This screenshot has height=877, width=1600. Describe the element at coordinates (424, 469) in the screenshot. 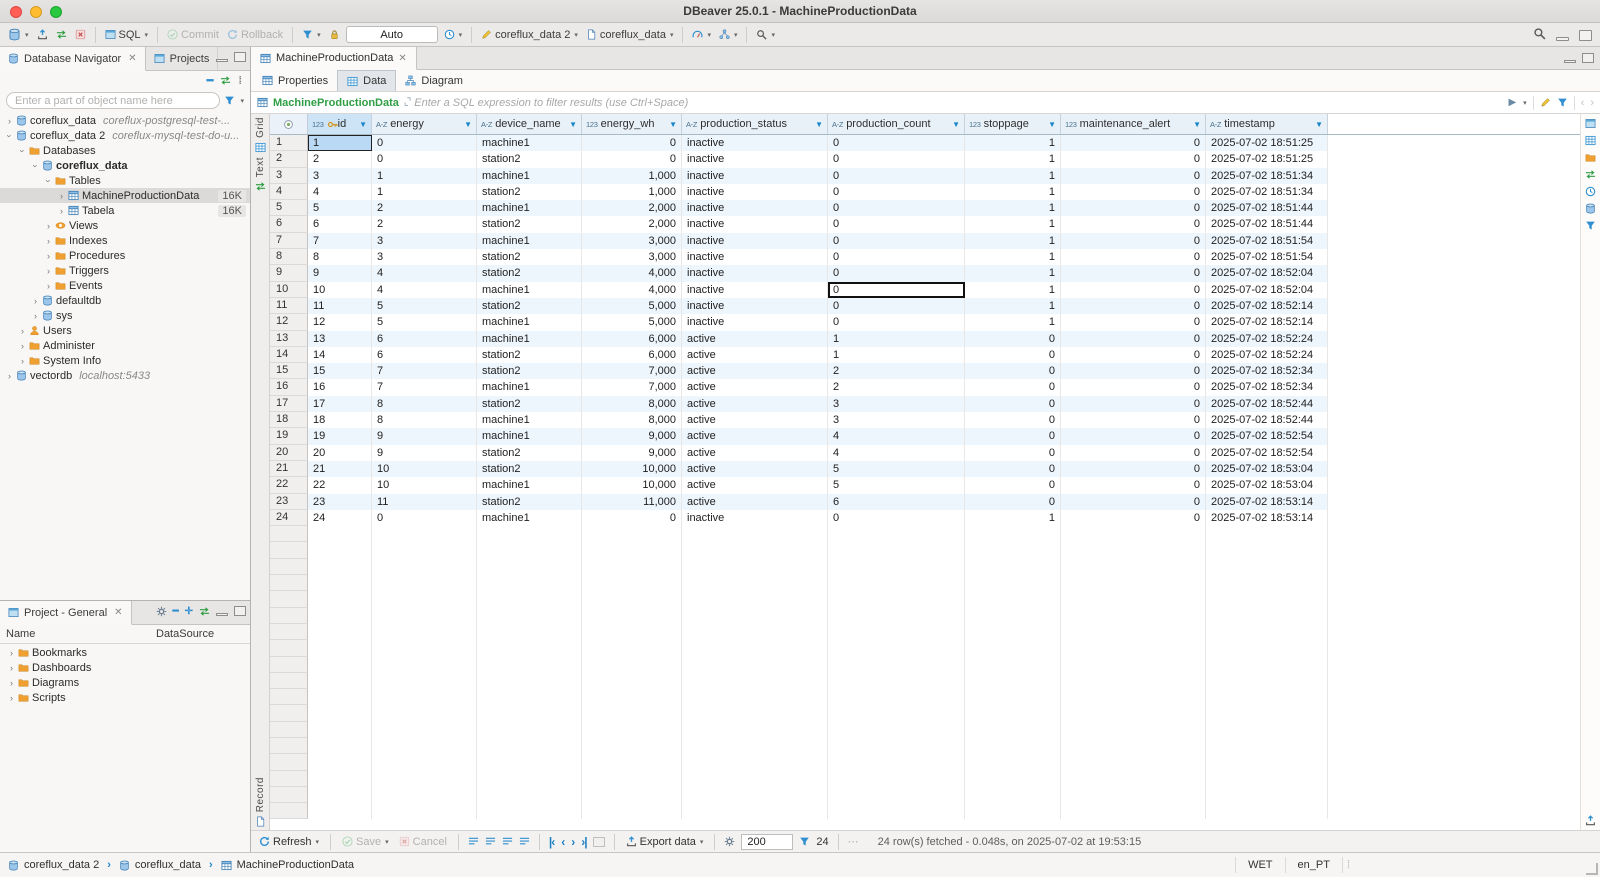

I see `grid-cell: 10` at that location.